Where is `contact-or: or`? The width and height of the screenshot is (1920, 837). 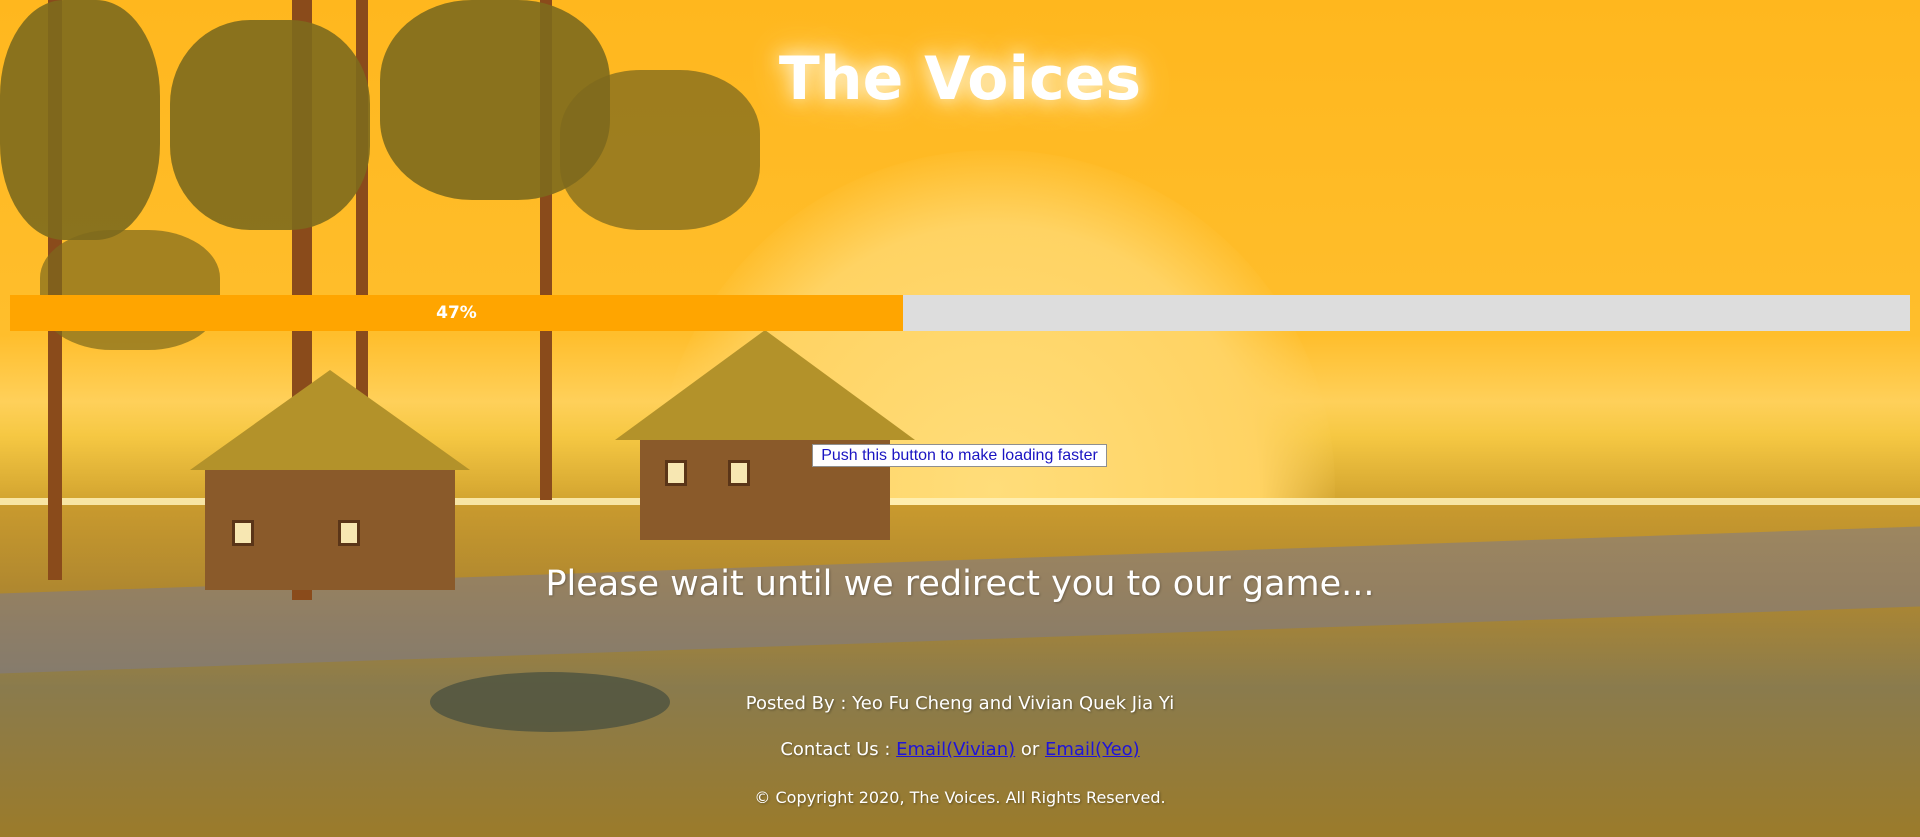
contact-or: or is located at coordinates (1030, 749).